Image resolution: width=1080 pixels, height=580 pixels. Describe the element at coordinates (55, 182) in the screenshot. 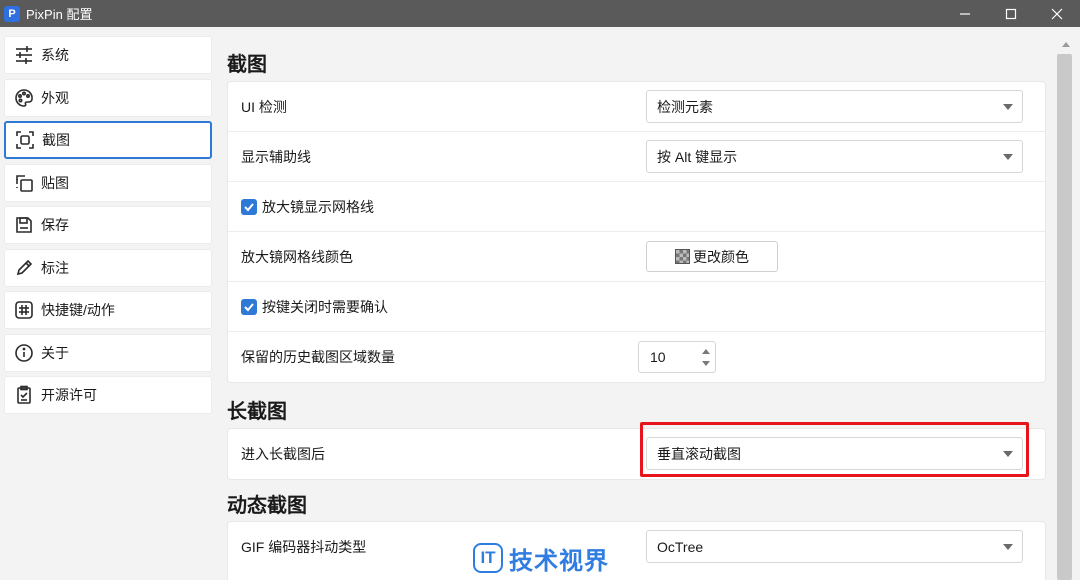

I see `sidebar-item-label: 贴图` at that location.